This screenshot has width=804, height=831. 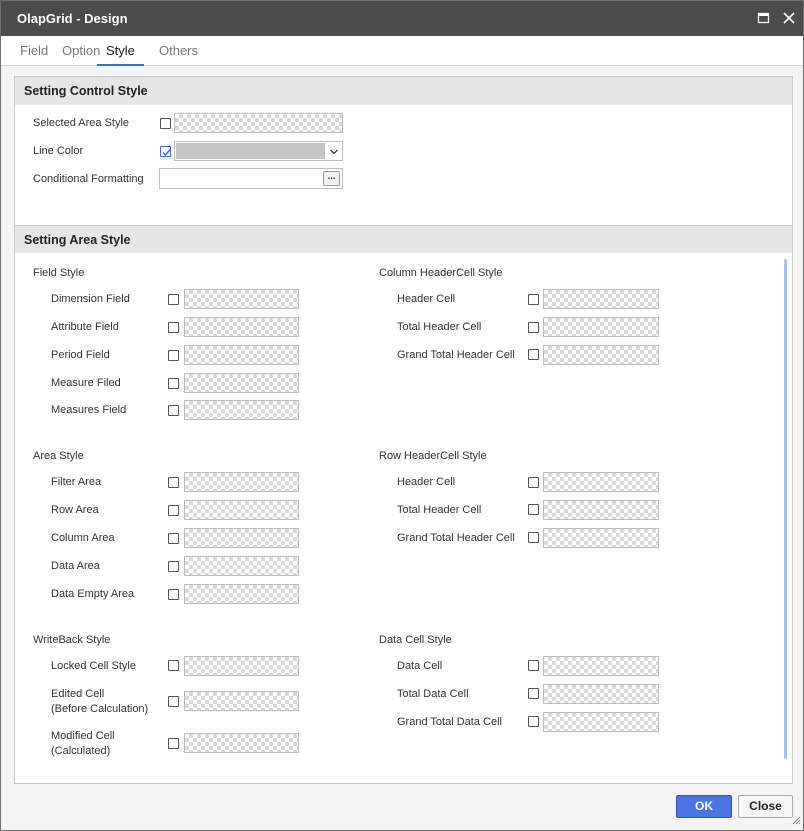 I want to click on grand-total-data-cell-label: Grand Total Data Cell, so click(x=449, y=722).